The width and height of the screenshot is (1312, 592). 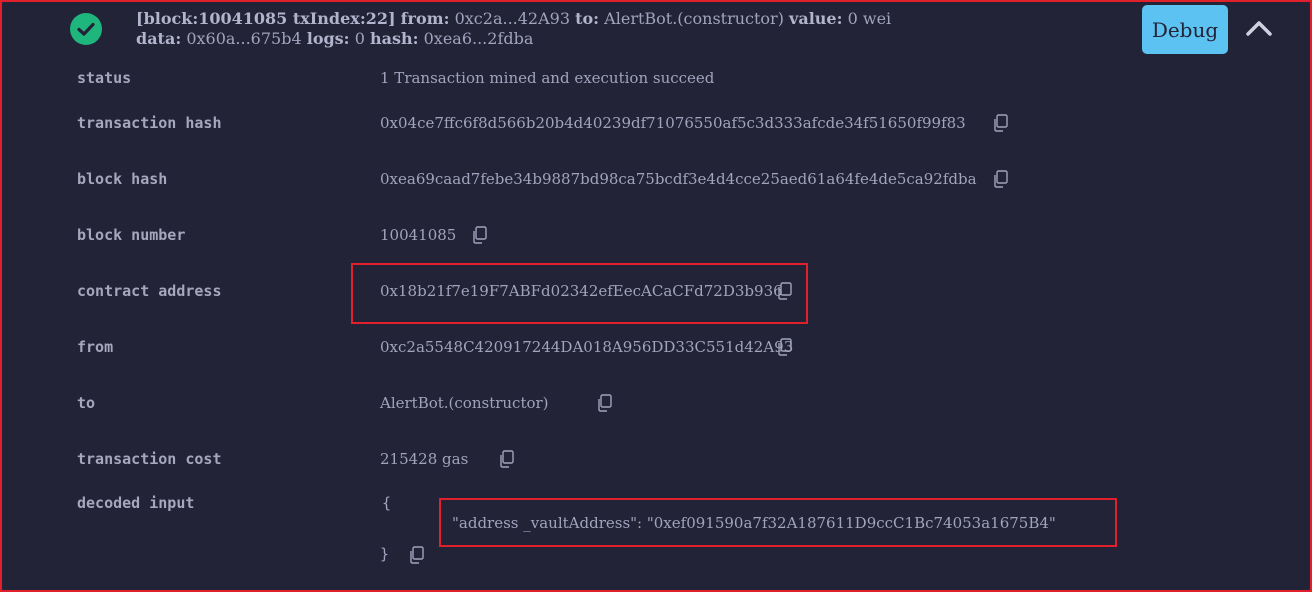 I want to click on to-value: AlertBot.(constructor), so click(x=694, y=18).